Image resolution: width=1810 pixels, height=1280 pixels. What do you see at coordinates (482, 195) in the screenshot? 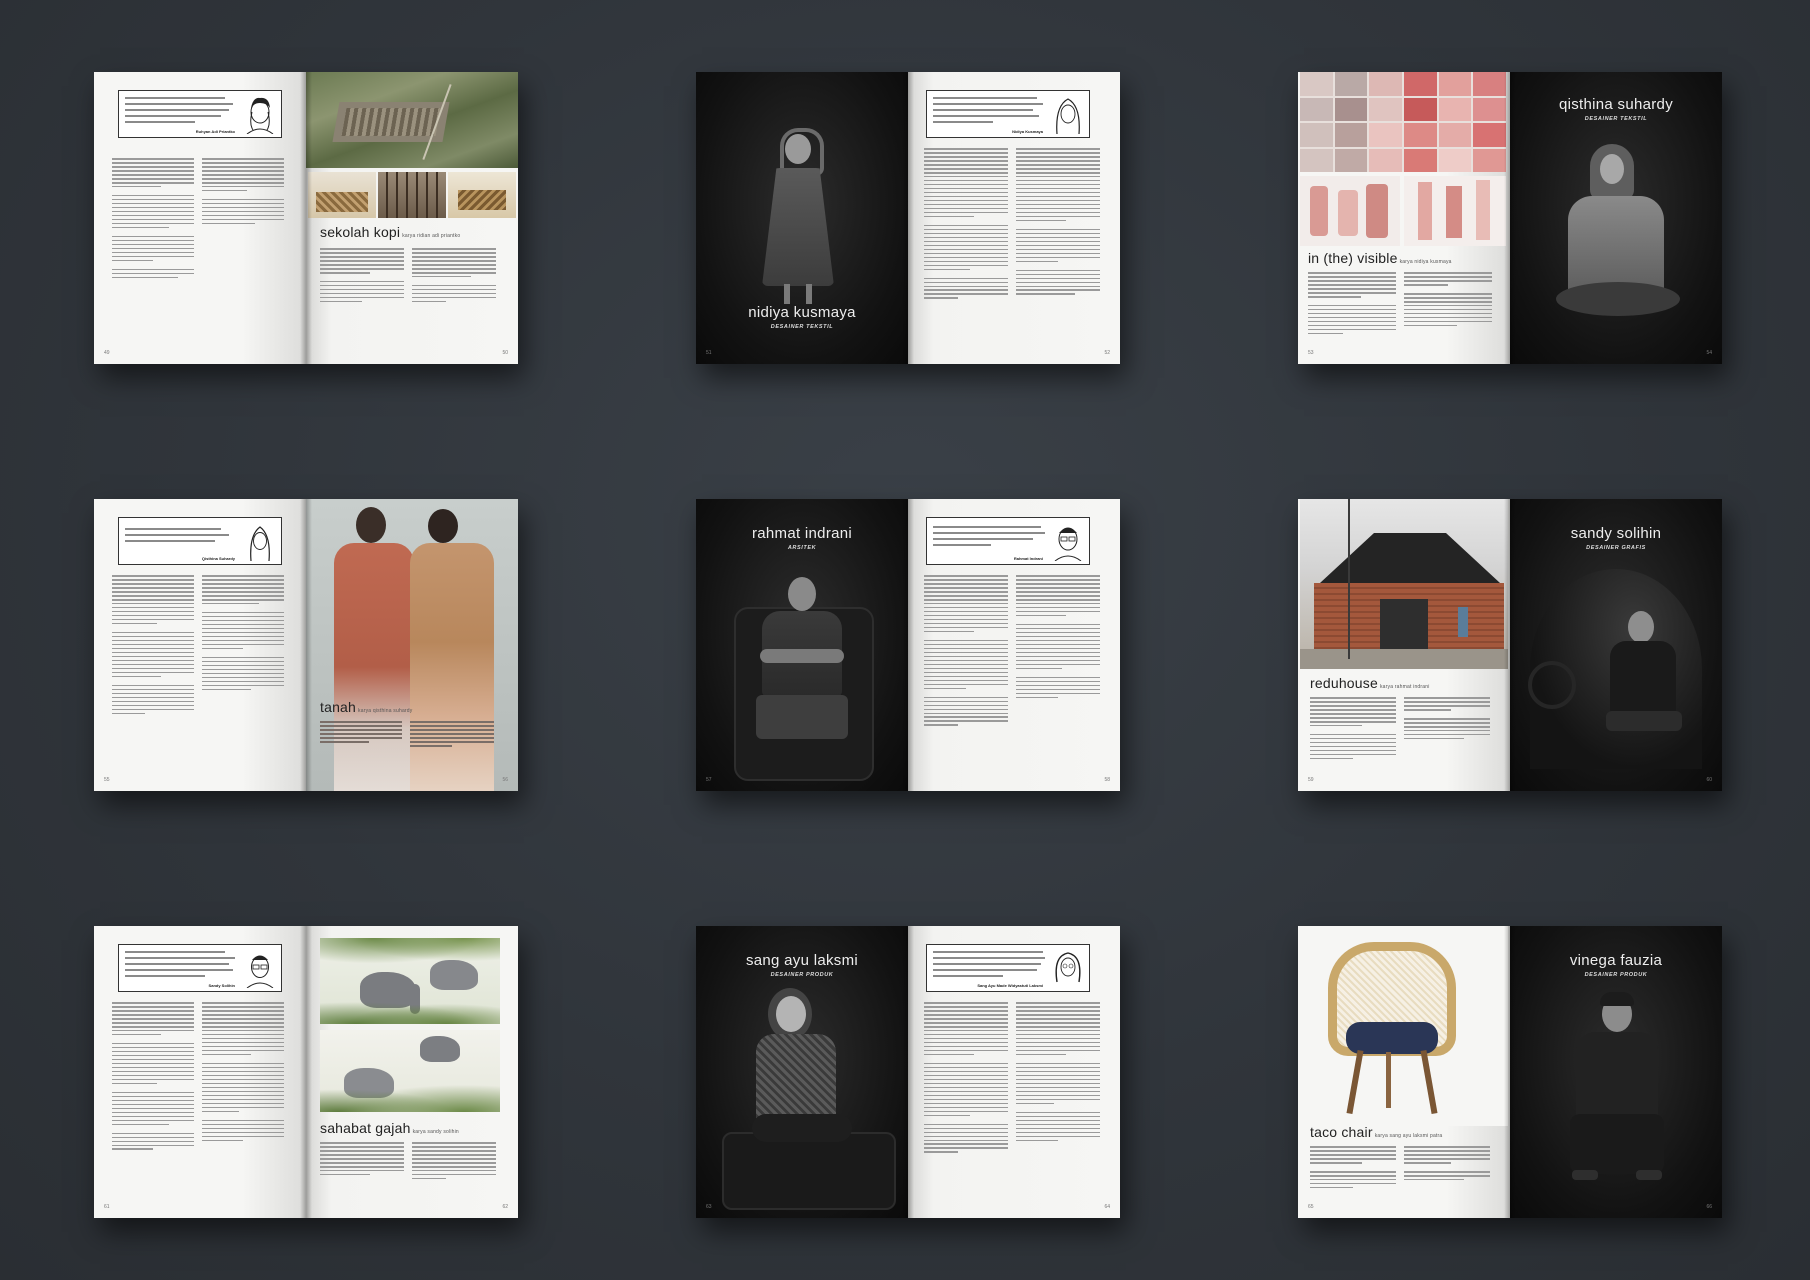
I see `structure-photo` at bounding box center [482, 195].